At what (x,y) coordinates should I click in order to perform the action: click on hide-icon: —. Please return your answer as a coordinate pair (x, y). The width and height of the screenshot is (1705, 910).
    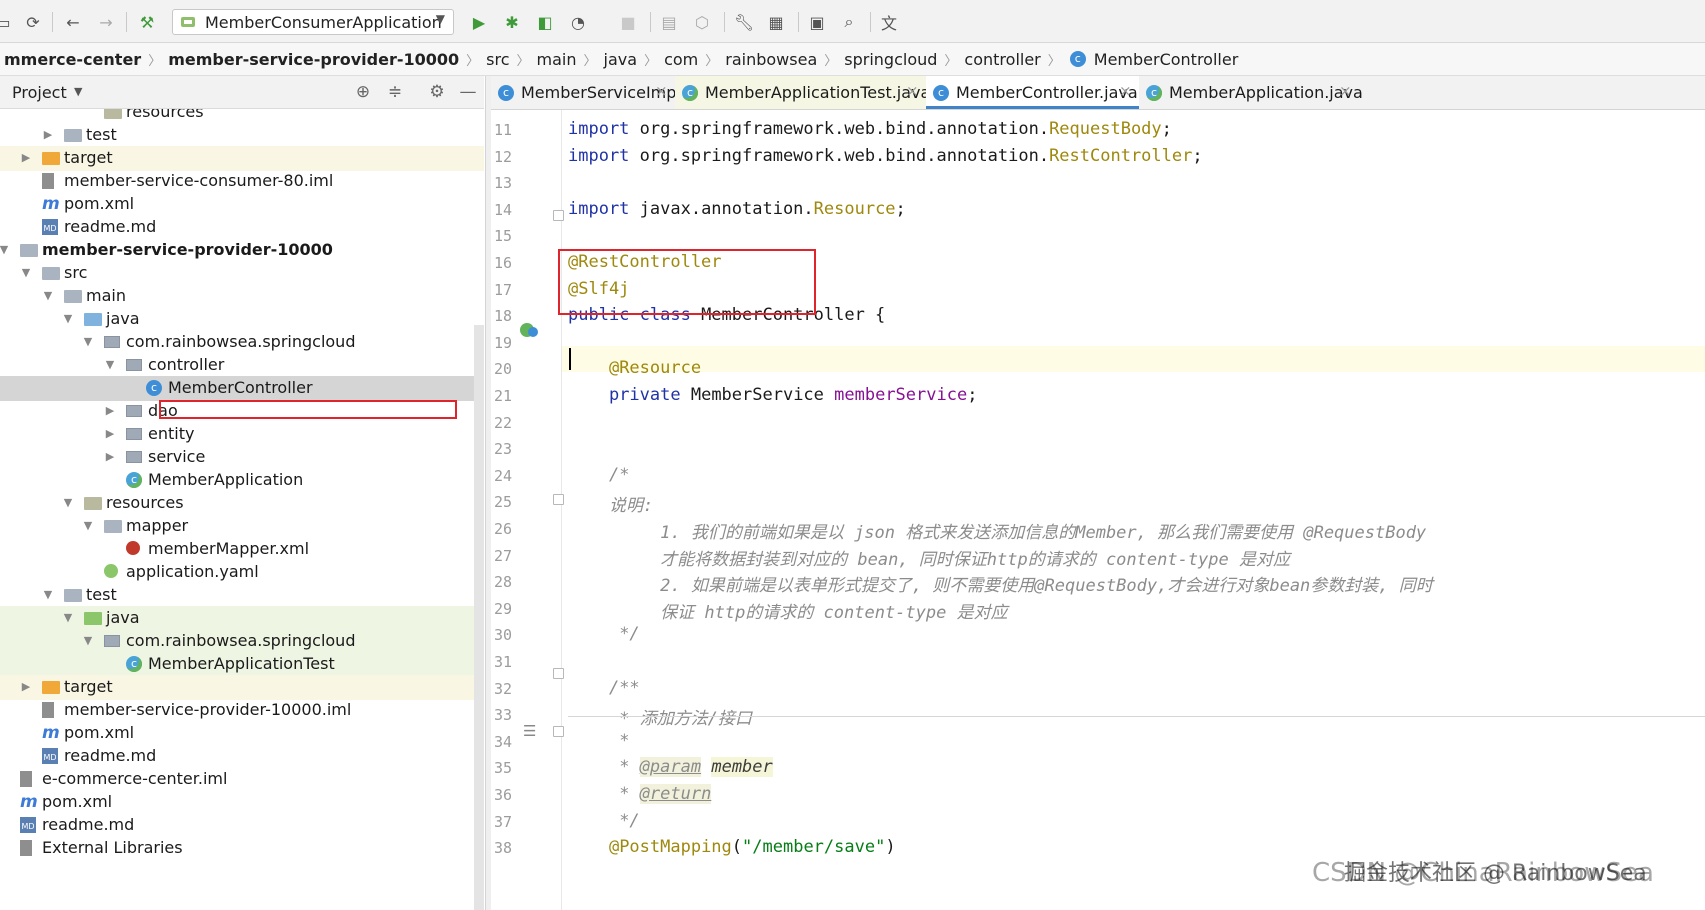
    Looking at the image, I should click on (468, 92).